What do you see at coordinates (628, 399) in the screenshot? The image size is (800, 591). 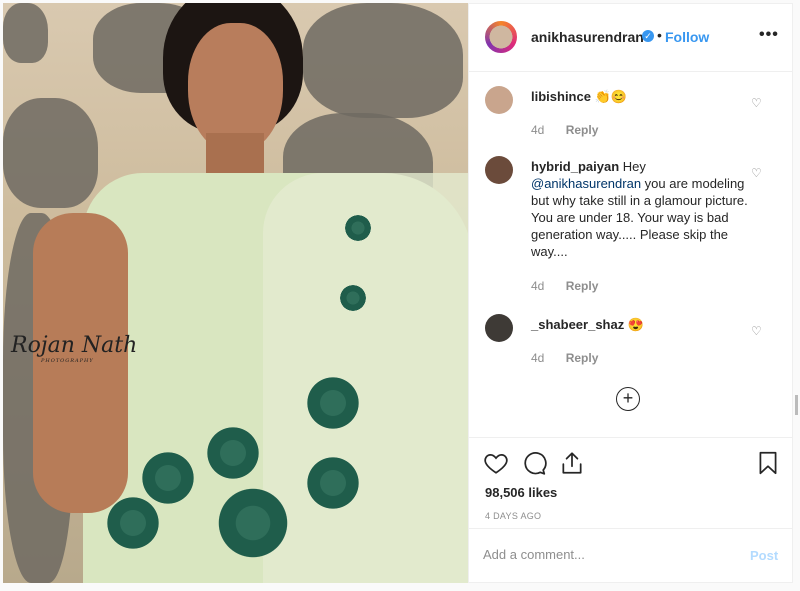 I see `load-more-comments-plus-icon: +` at bounding box center [628, 399].